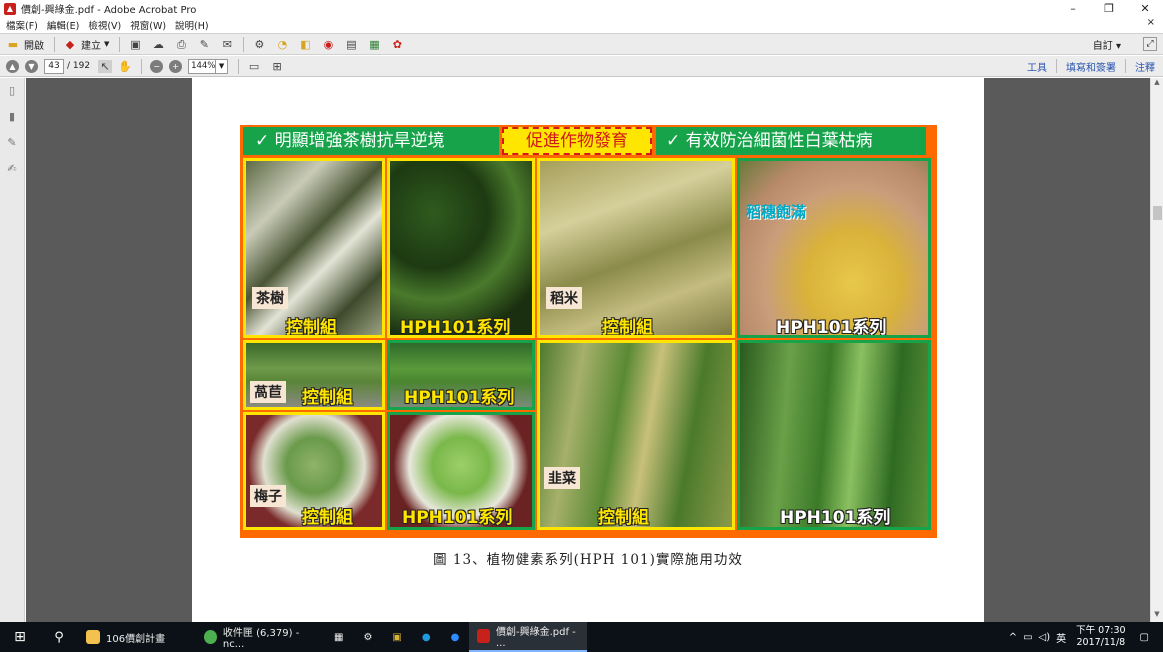 This screenshot has height=652, width=1163. I want to click on hand-tool-icon: ✋, so click(125, 66).